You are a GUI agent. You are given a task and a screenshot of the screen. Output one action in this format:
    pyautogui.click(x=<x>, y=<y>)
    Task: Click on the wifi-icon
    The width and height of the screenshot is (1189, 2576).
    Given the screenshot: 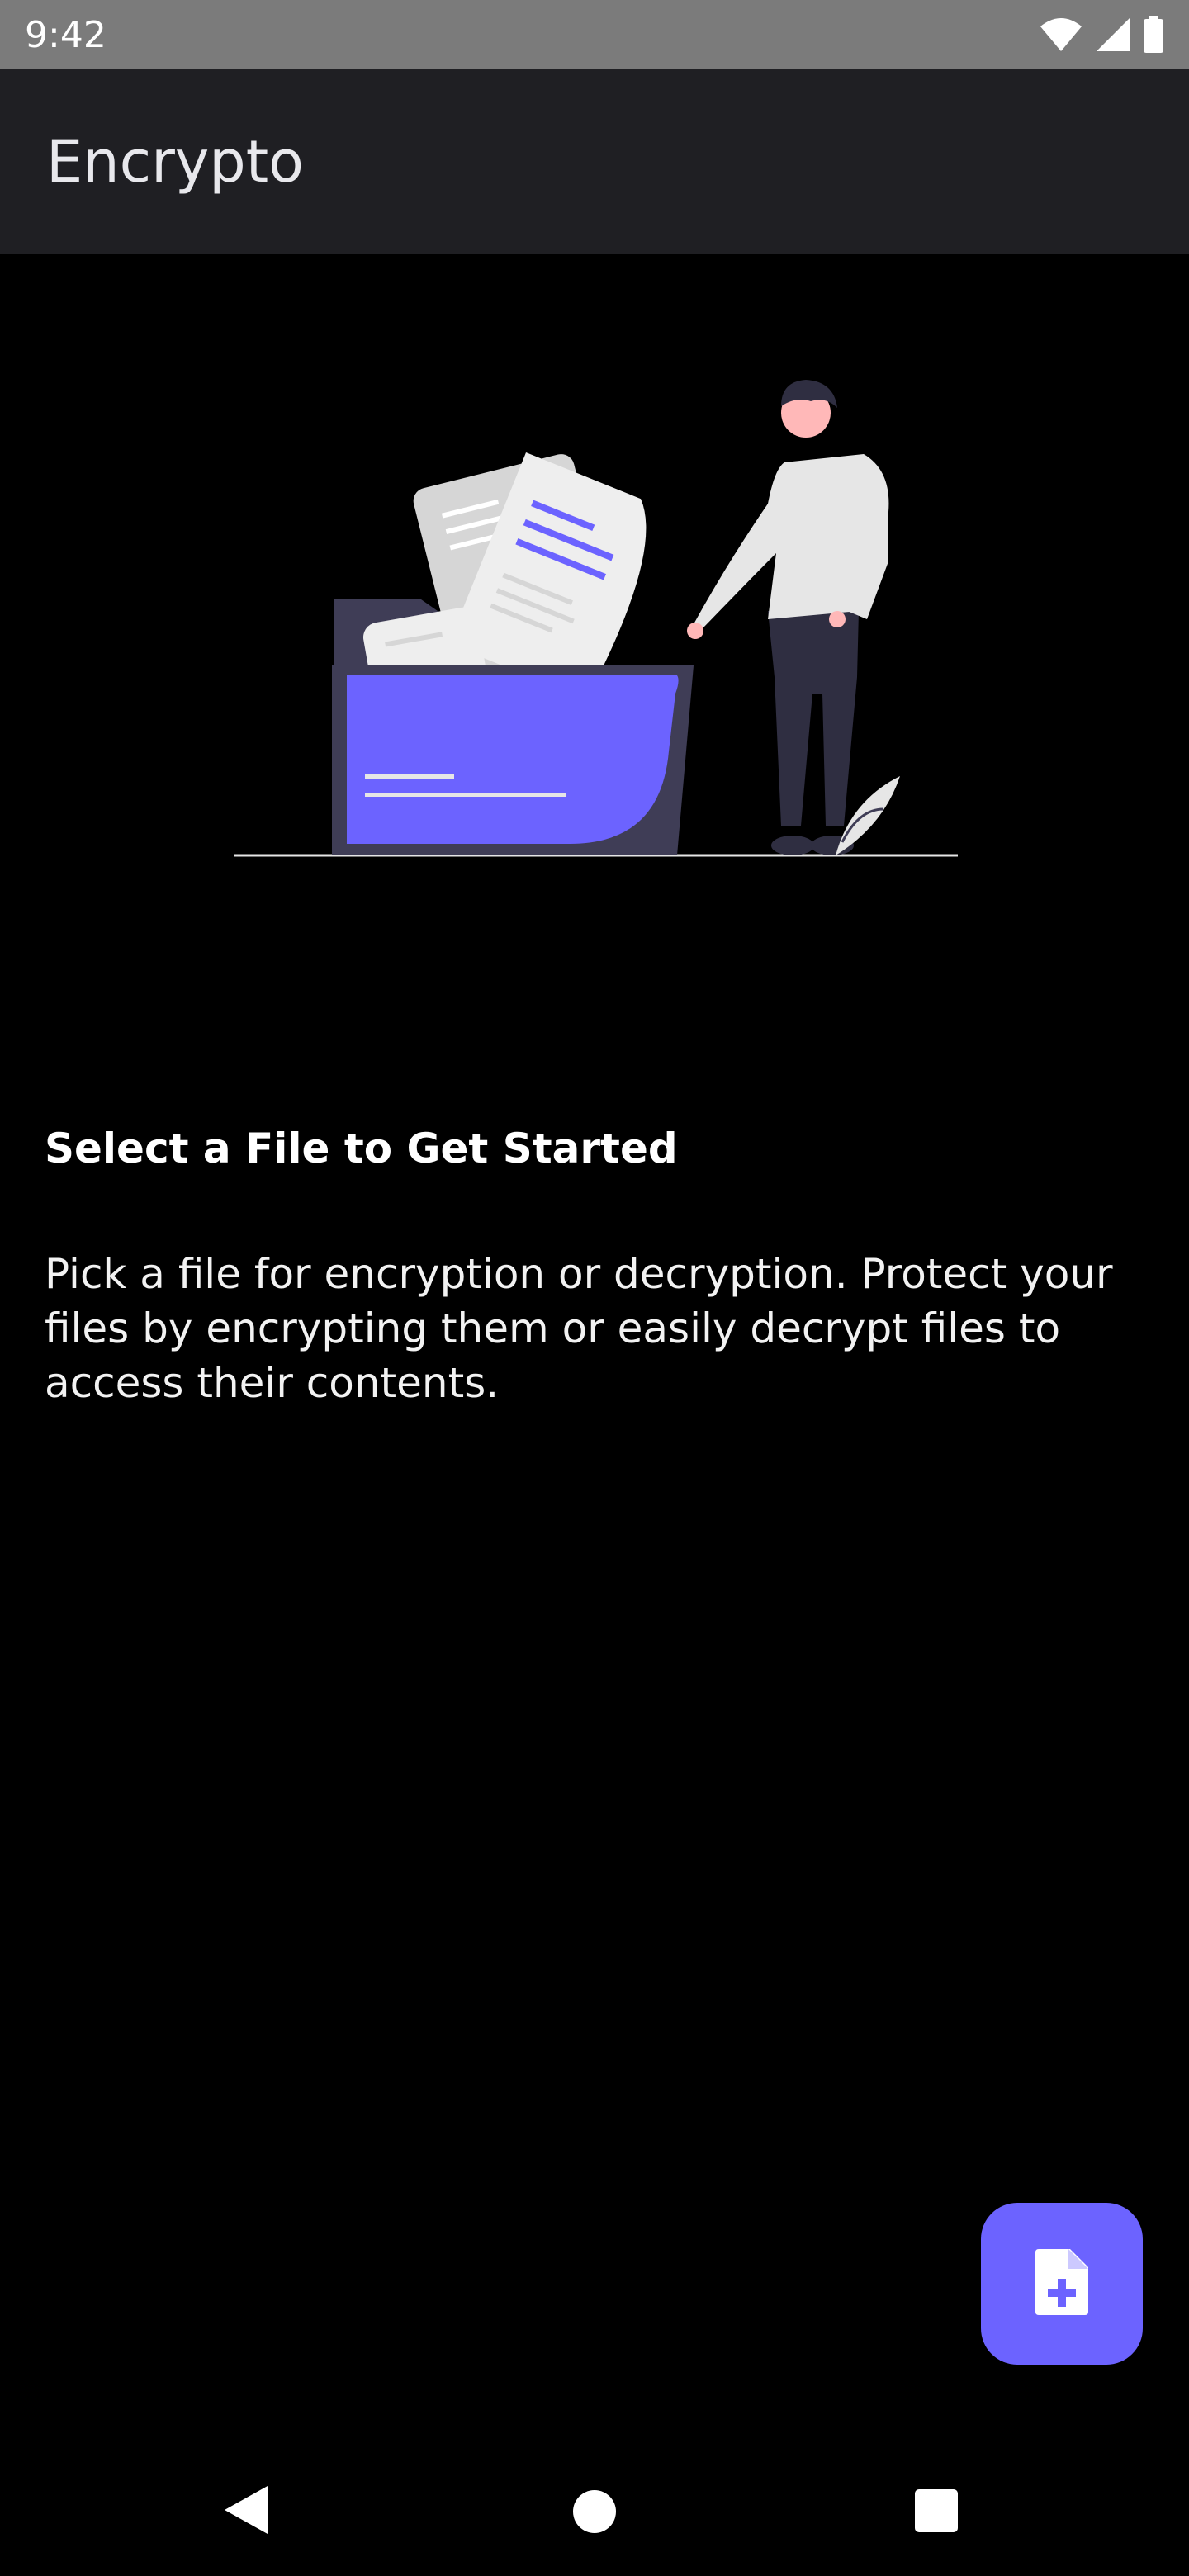 What is the action you would take?
    pyautogui.click(x=1061, y=35)
    